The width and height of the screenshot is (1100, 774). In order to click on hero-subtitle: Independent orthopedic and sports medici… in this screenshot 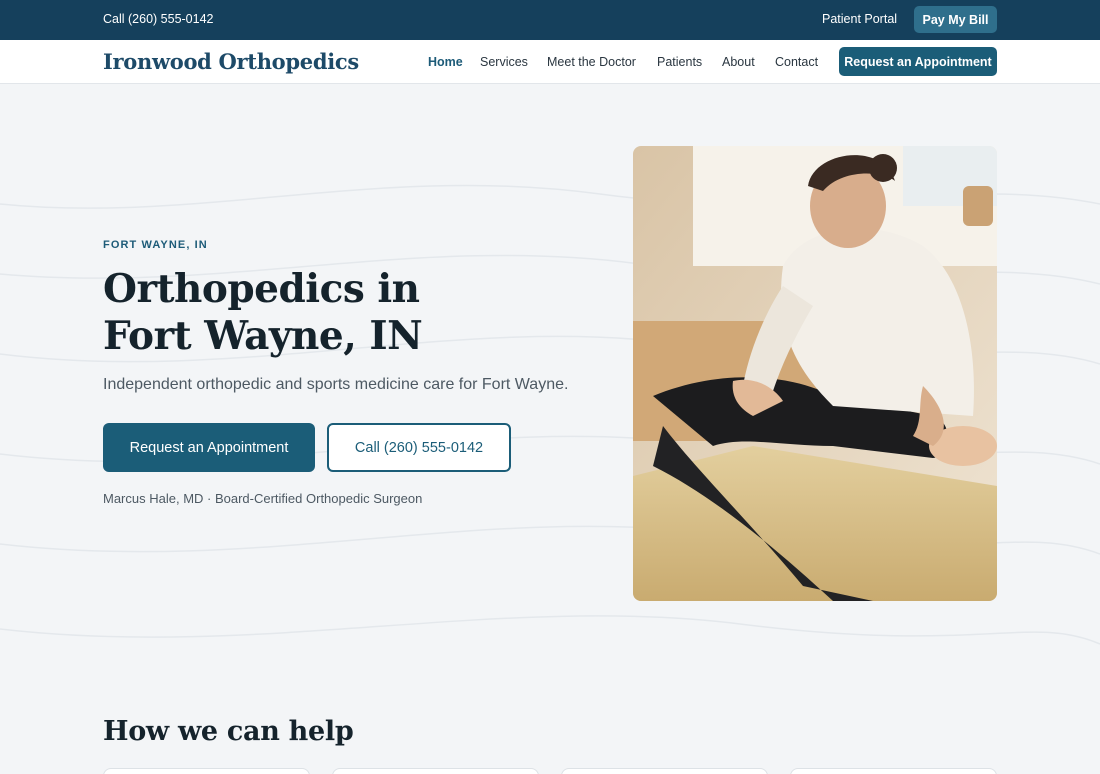, I will do `click(336, 384)`.